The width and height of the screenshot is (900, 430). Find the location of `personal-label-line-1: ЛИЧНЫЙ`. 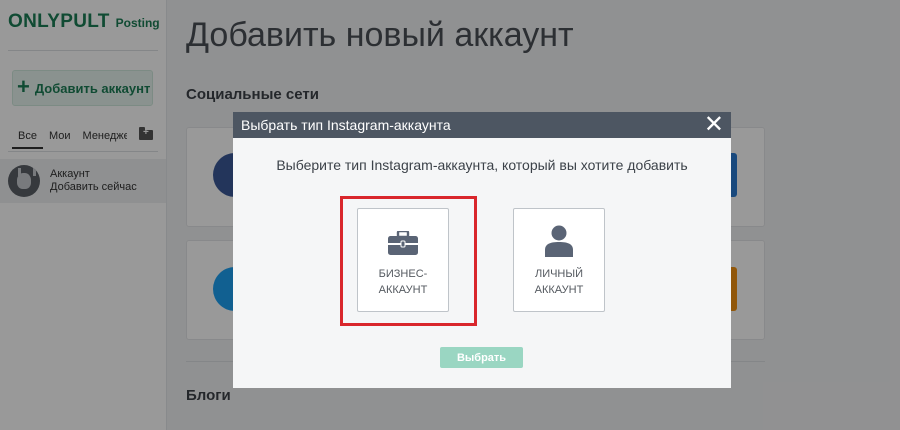

personal-label-line-1: ЛИЧНЫЙ is located at coordinates (559, 274).